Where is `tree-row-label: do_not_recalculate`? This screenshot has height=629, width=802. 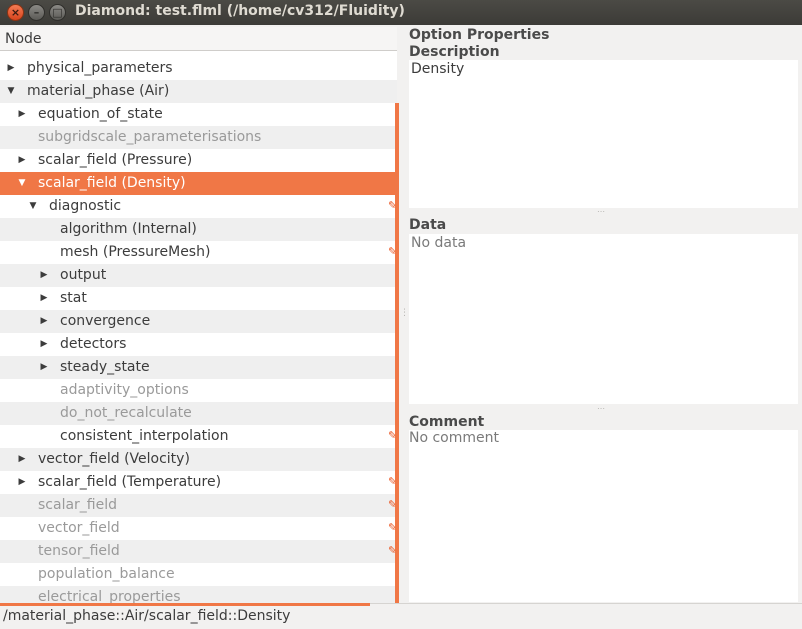
tree-row-label: do_not_recalculate is located at coordinates (126, 413).